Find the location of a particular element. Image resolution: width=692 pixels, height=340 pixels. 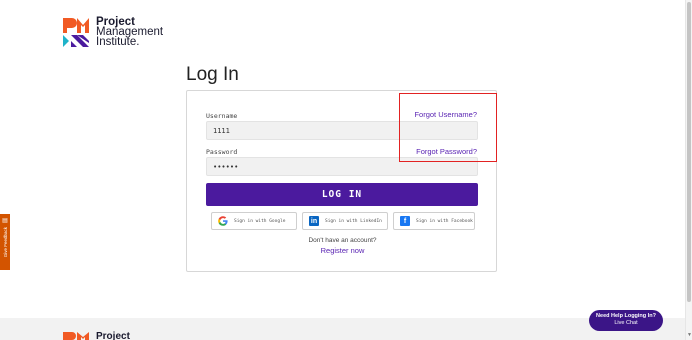

facebook-signin-button: f Sign in with Facebook is located at coordinates (434, 221).